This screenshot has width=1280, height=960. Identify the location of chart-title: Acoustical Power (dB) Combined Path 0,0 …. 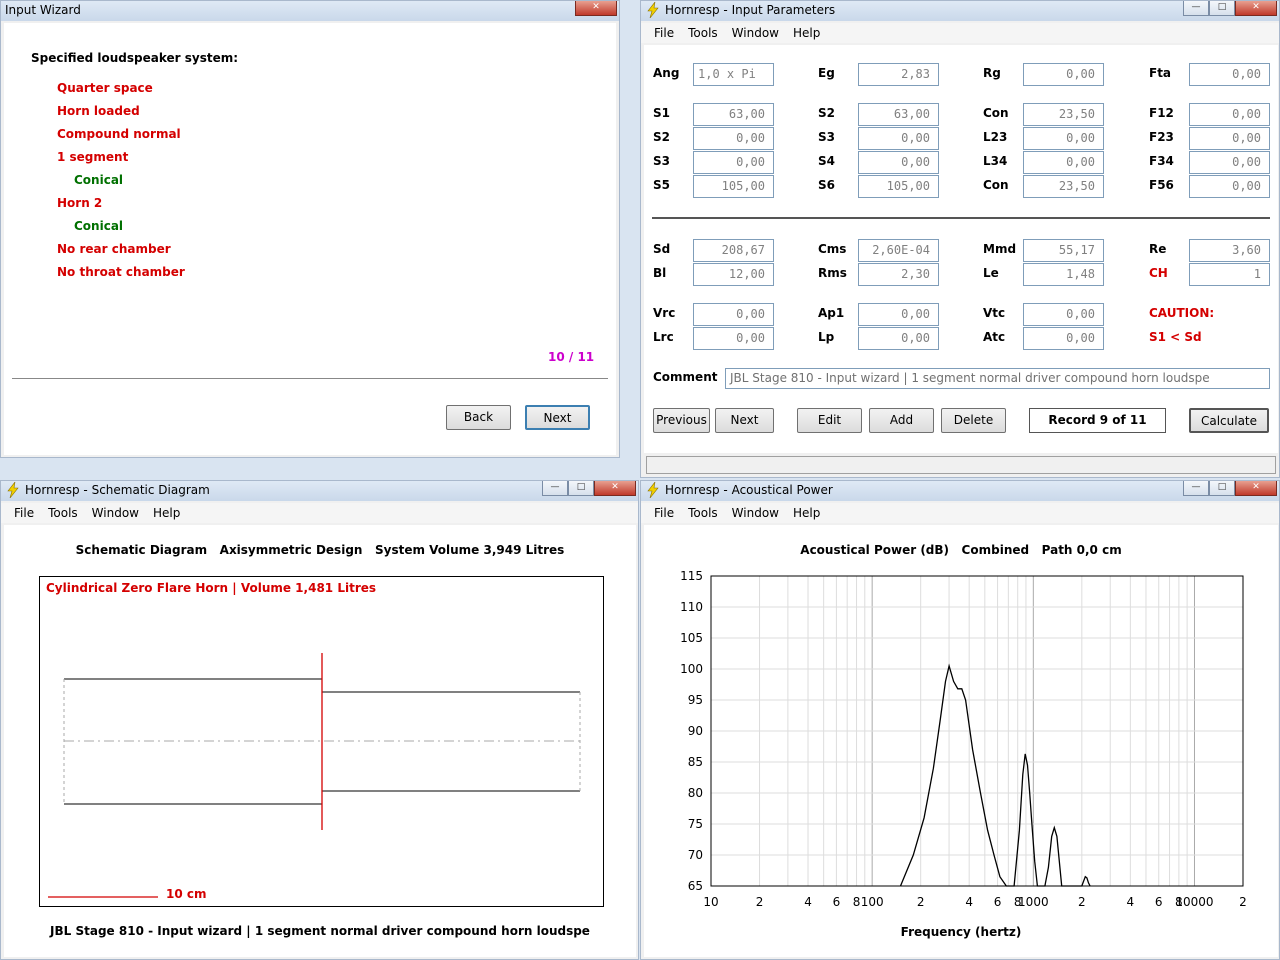
(960, 550).